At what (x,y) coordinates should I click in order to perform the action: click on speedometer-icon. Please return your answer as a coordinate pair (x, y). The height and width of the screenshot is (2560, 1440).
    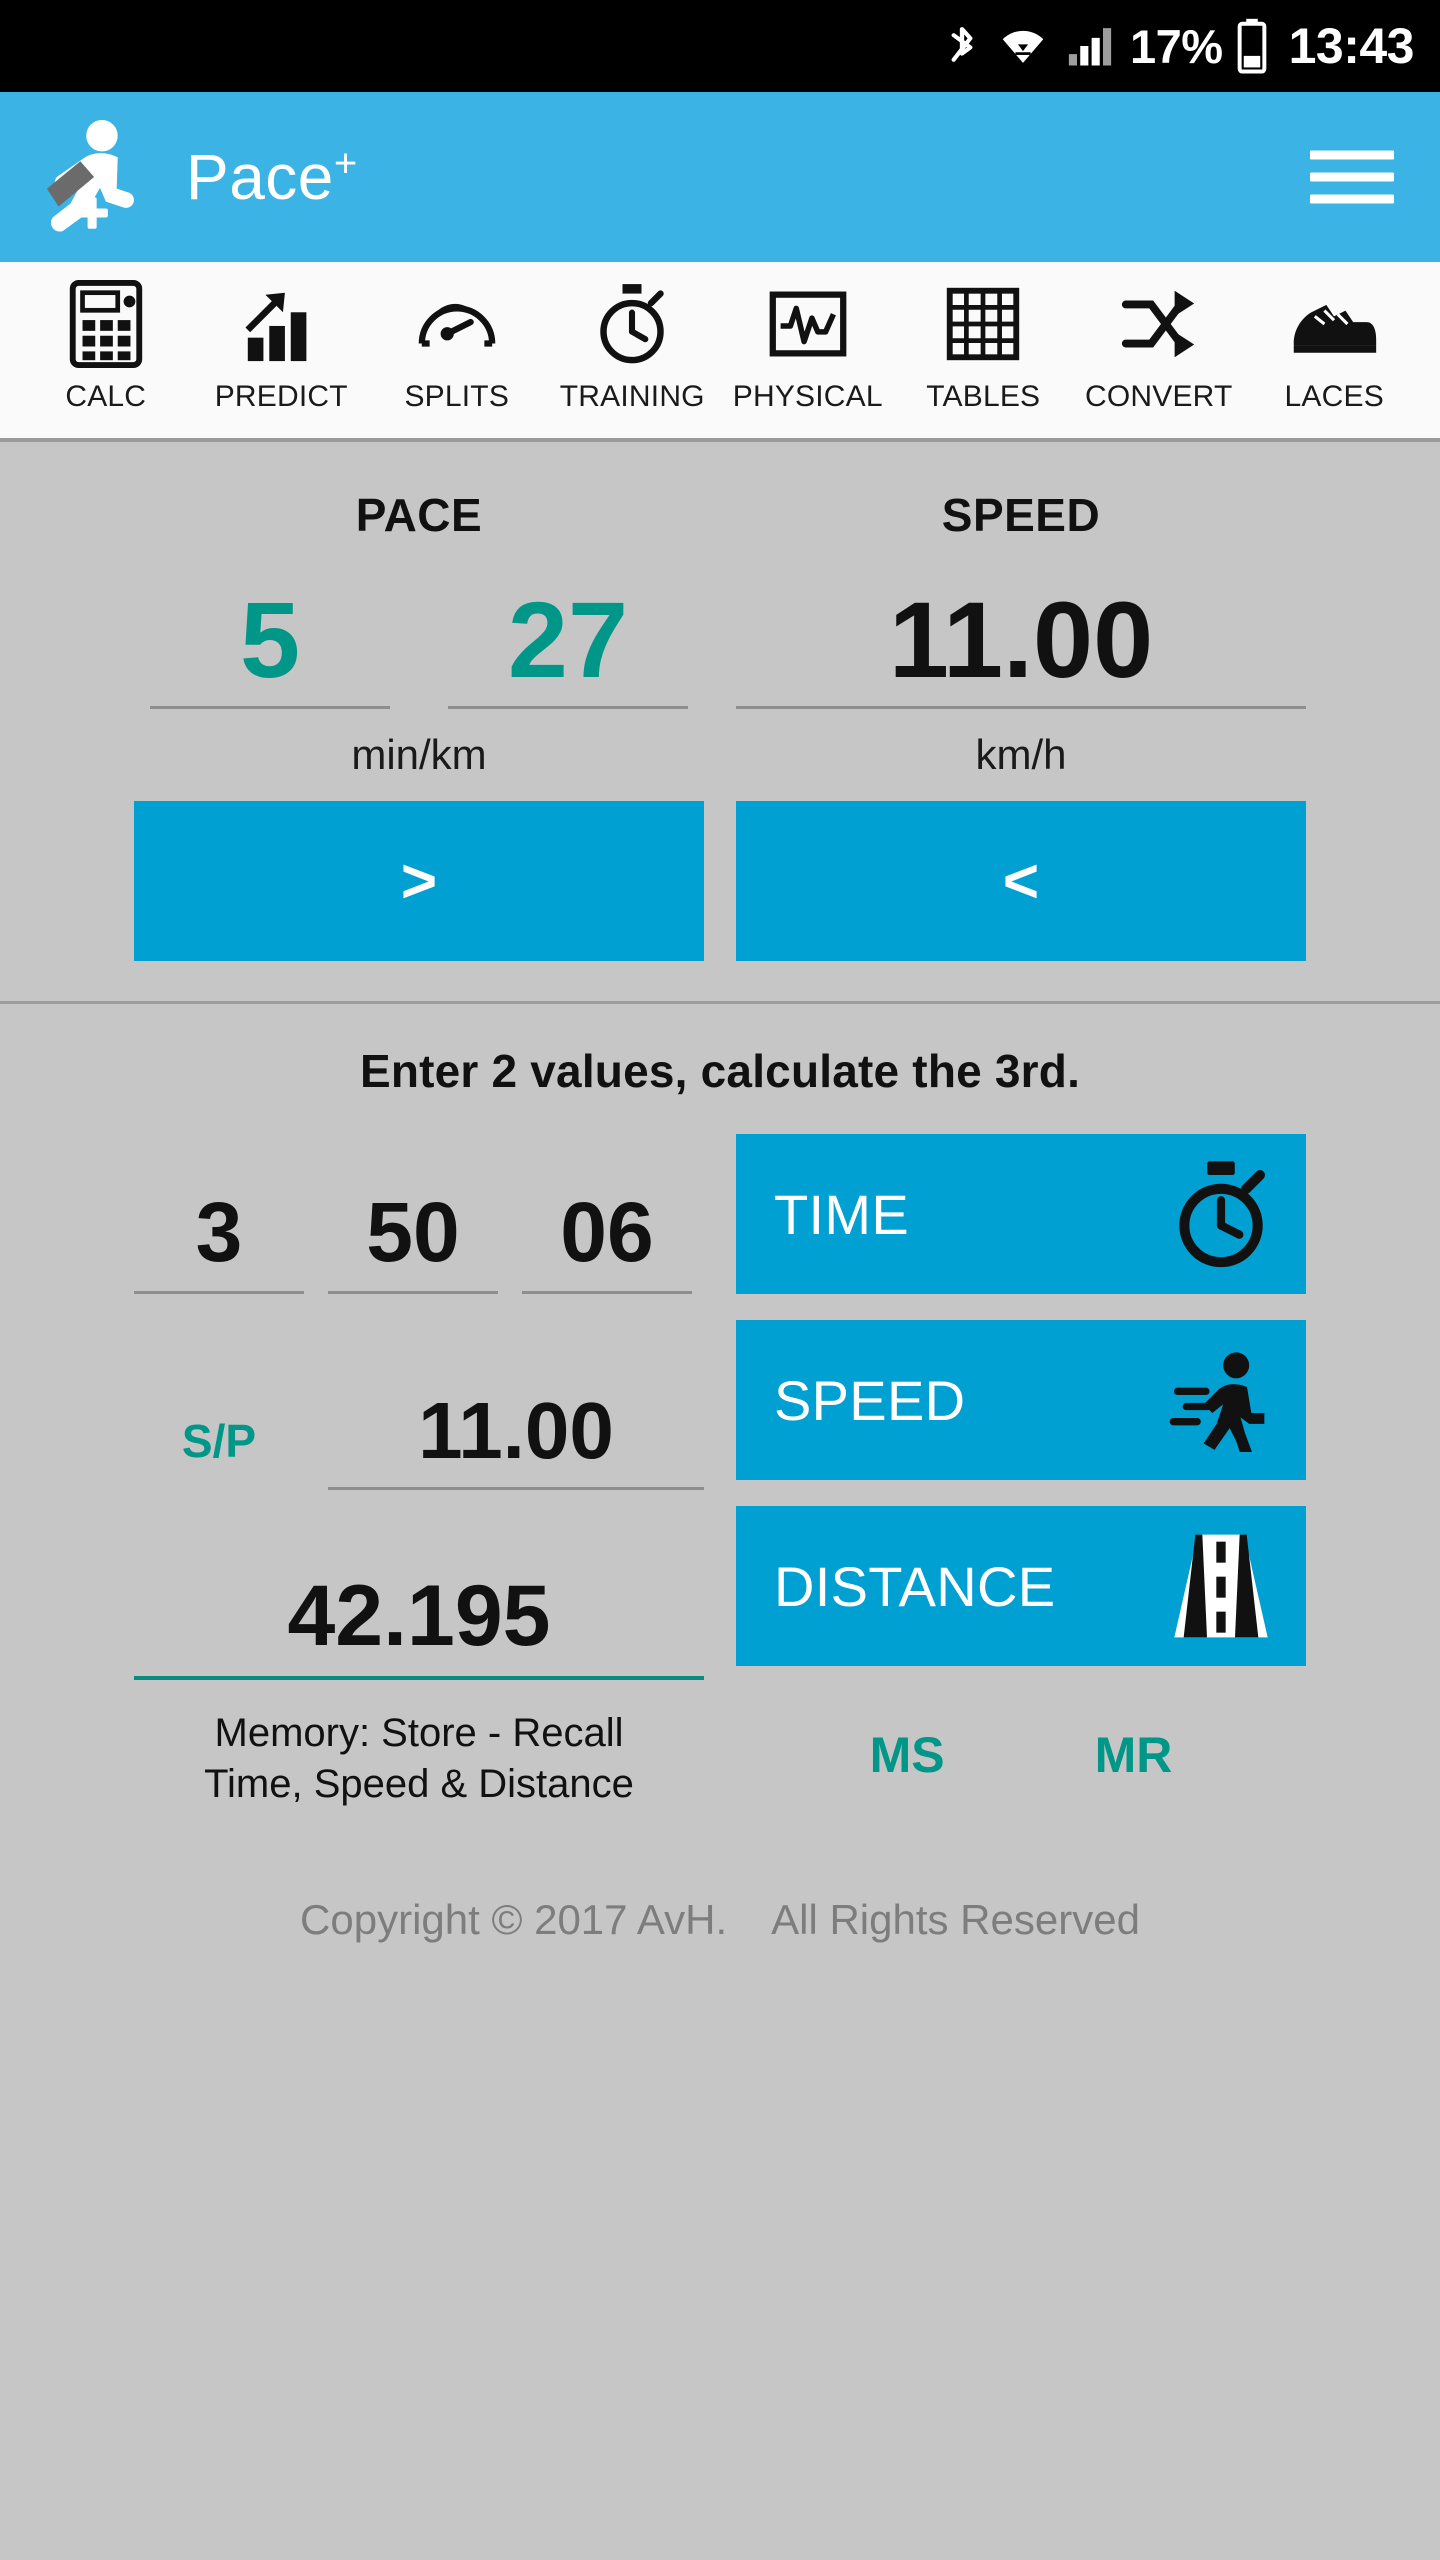
    Looking at the image, I should click on (457, 324).